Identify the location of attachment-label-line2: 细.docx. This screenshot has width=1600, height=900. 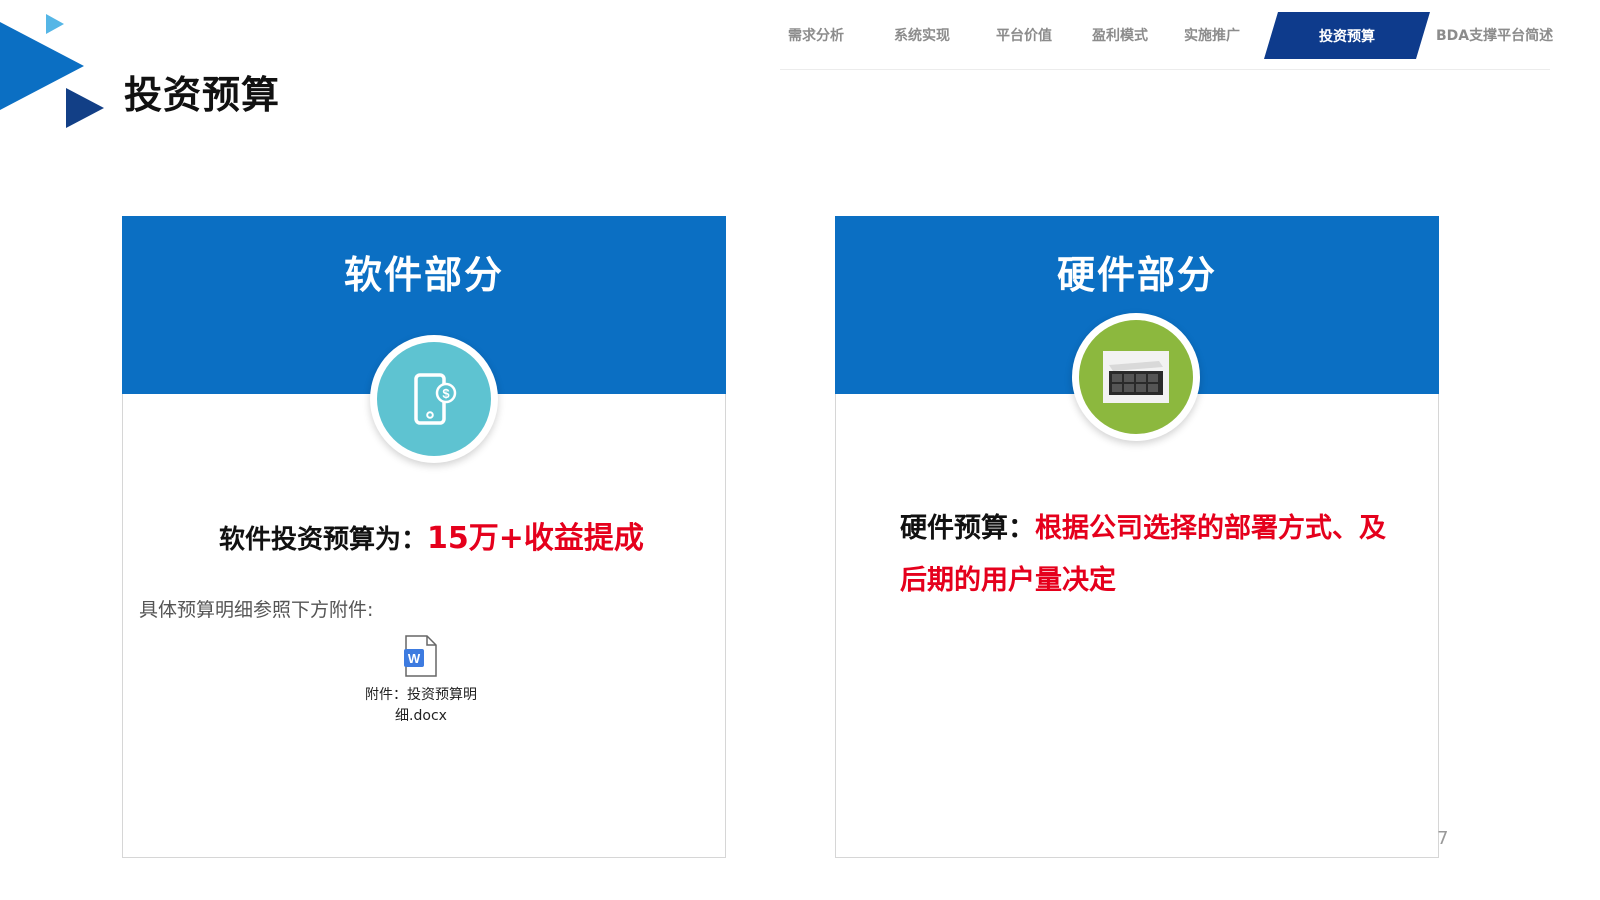
(421, 716).